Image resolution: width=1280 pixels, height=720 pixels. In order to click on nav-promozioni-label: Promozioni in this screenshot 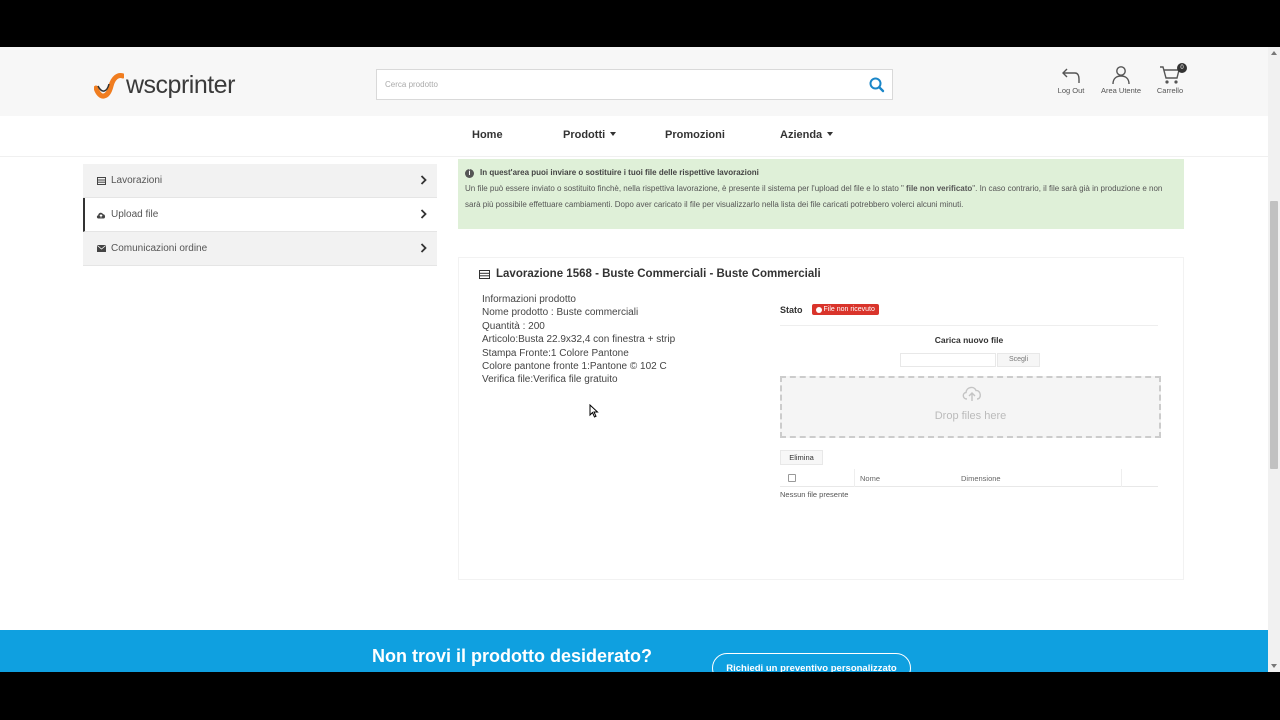, I will do `click(695, 135)`.